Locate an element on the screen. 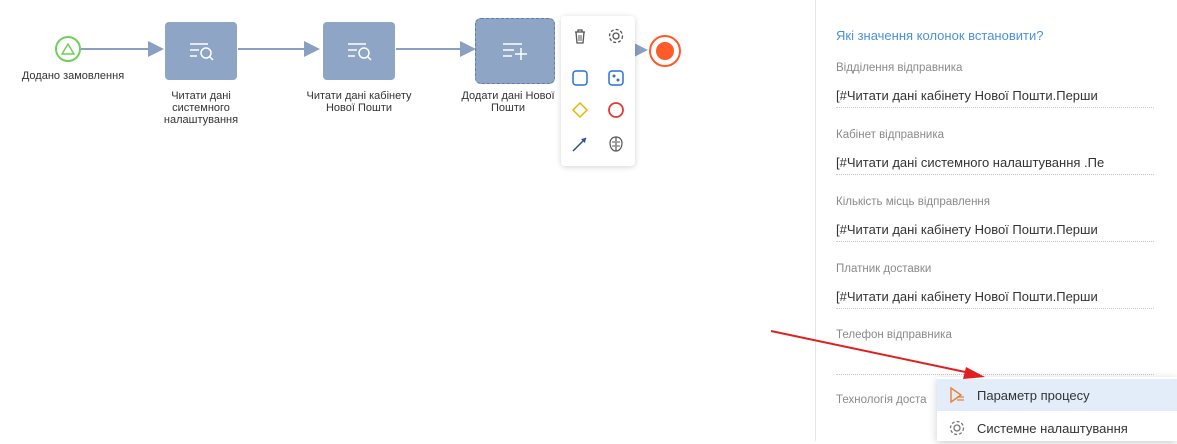 The image size is (1177, 444). task-label: Читати дані системного налаштування is located at coordinates (201, 108).